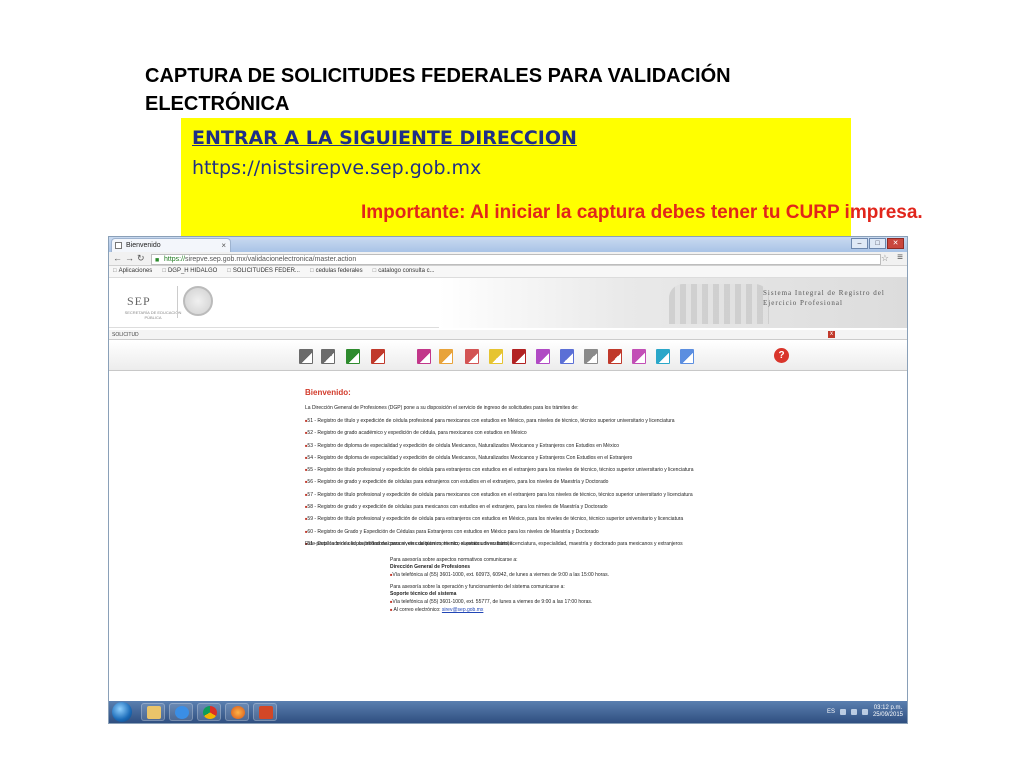  What do you see at coordinates (125, 335) in the screenshot?
I see `solicitud-label: SOLICITUD` at bounding box center [125, 335].